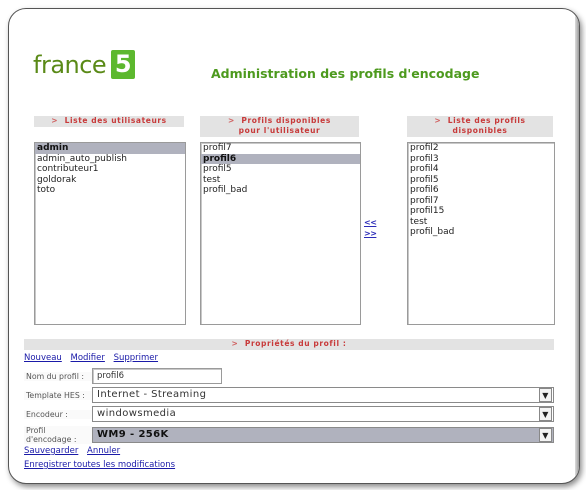  Describe the element at coordinates (58, 435) in the screenshot. I see `encoding-profile-label: Profil d'encodage :` at that location.